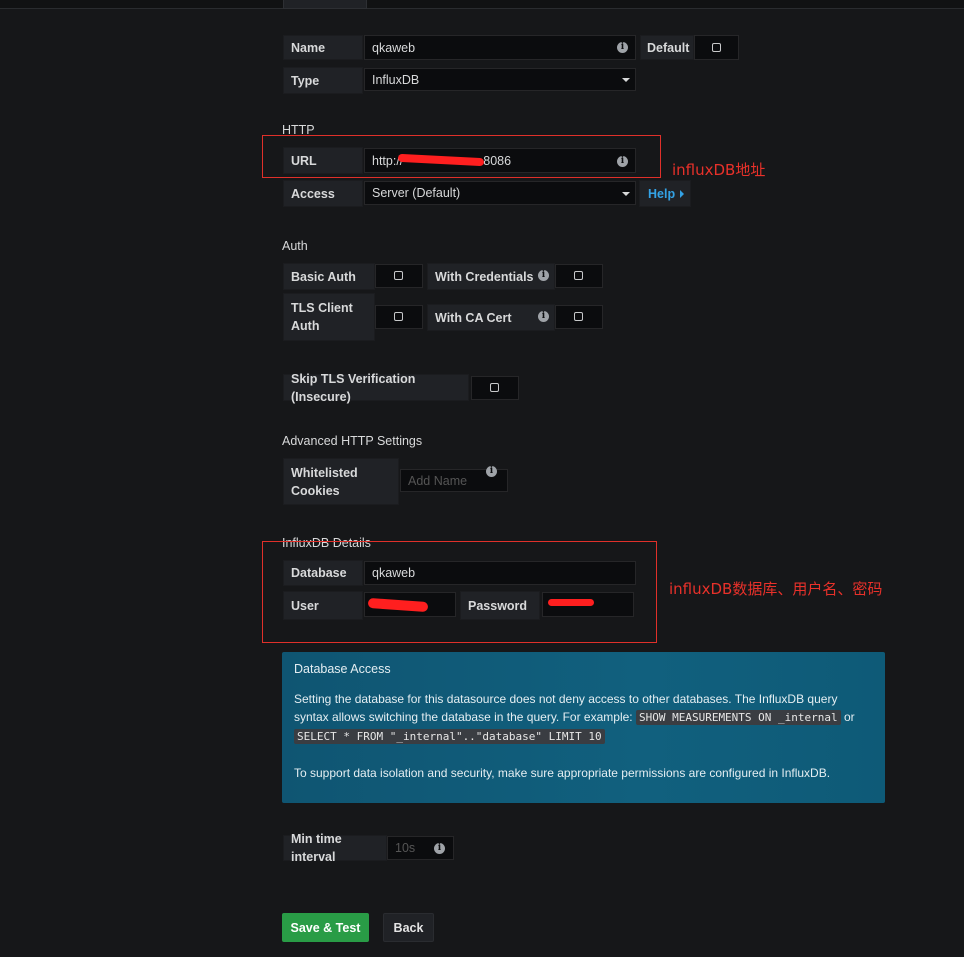 The width and height of the screenshot is (964, 957). Describe the element at coordinates (342, 669) in the screenshot. I see `database-access-title: Database Access` at that location.